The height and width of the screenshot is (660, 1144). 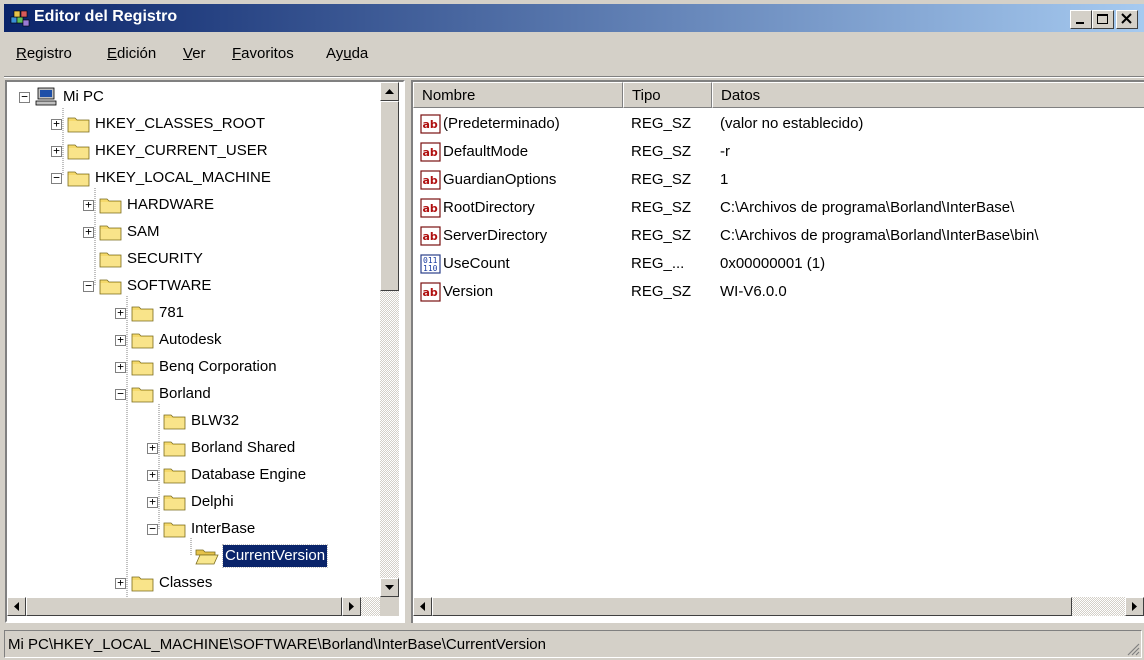 I want to click on maximize-button, so click(x=1103, y=19).